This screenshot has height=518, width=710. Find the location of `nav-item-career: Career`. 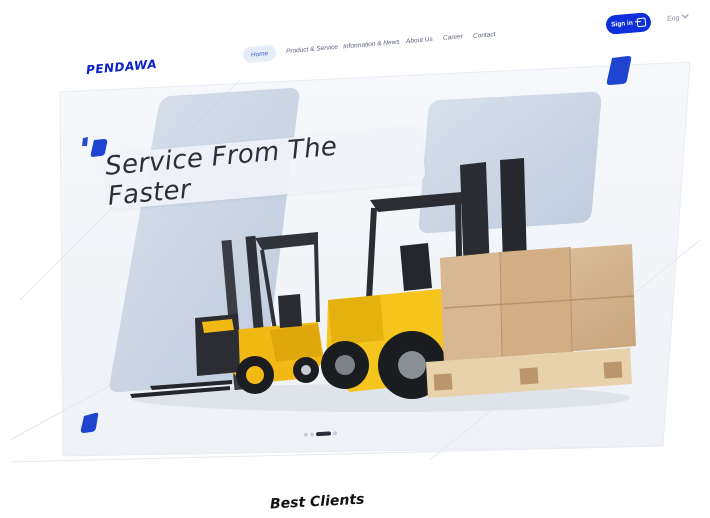

nav-item-career: Career is located at coordinates (453, 37).